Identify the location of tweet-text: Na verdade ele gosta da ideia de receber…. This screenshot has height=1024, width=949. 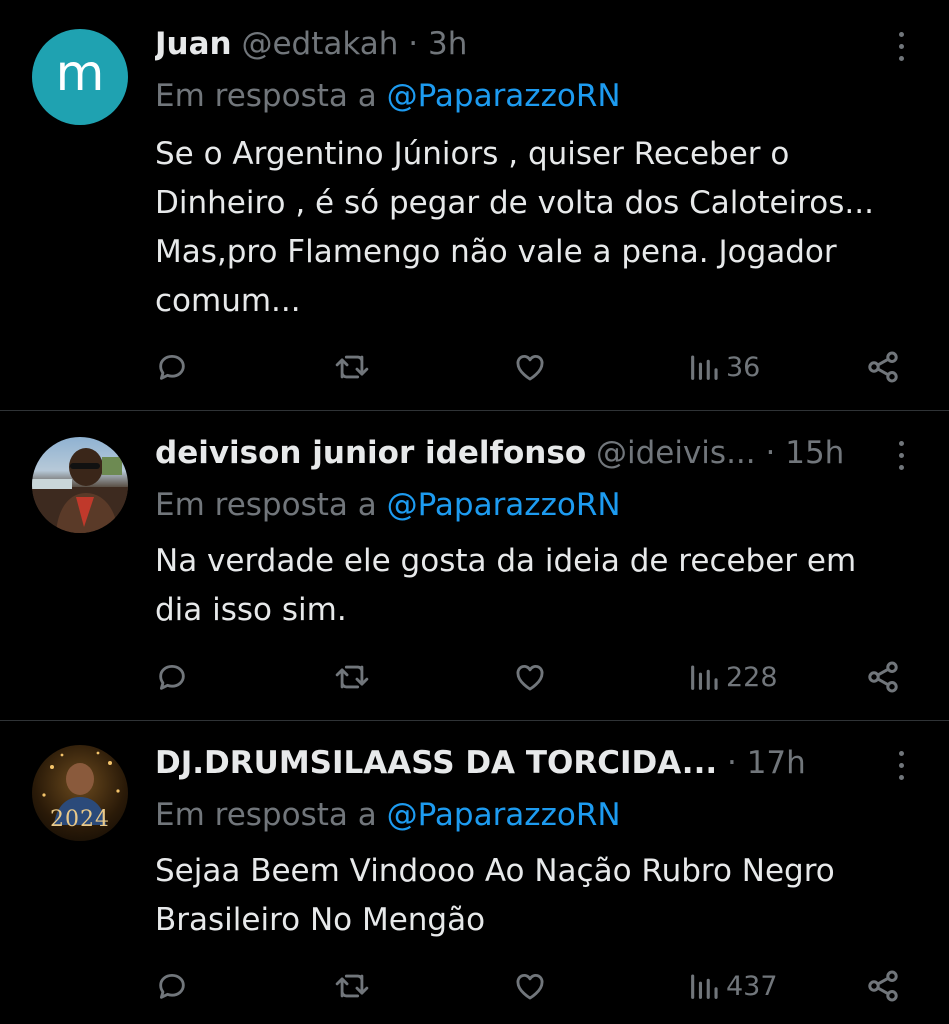
(535, 586).